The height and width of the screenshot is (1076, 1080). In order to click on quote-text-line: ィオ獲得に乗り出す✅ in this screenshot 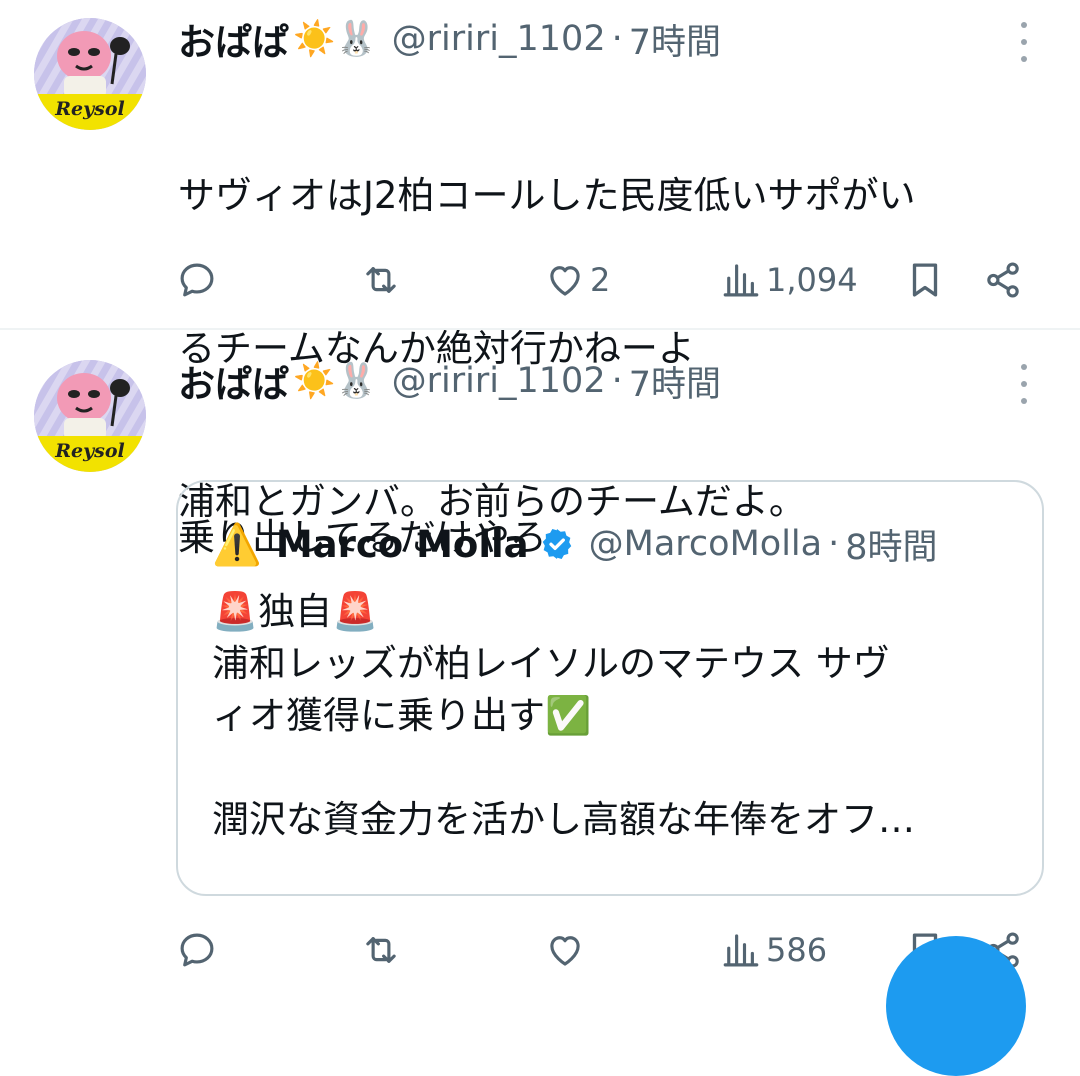, I will do `click(402, 715)`.